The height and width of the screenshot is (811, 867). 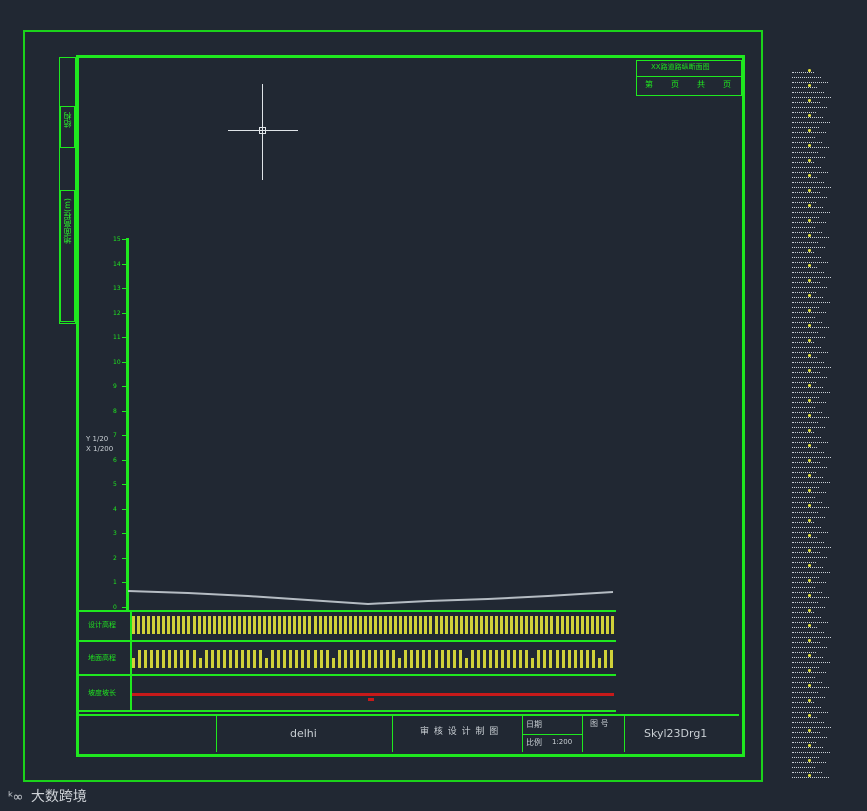 I want to click on elevation-tick-label: 13, so click(x=117, y=288).